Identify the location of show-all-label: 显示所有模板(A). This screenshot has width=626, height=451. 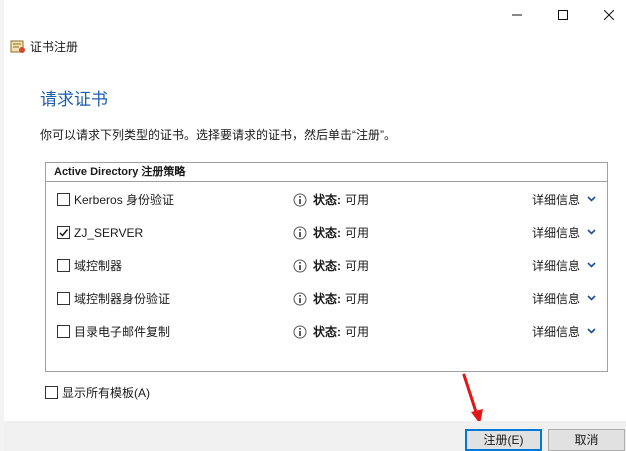
(106, 393).